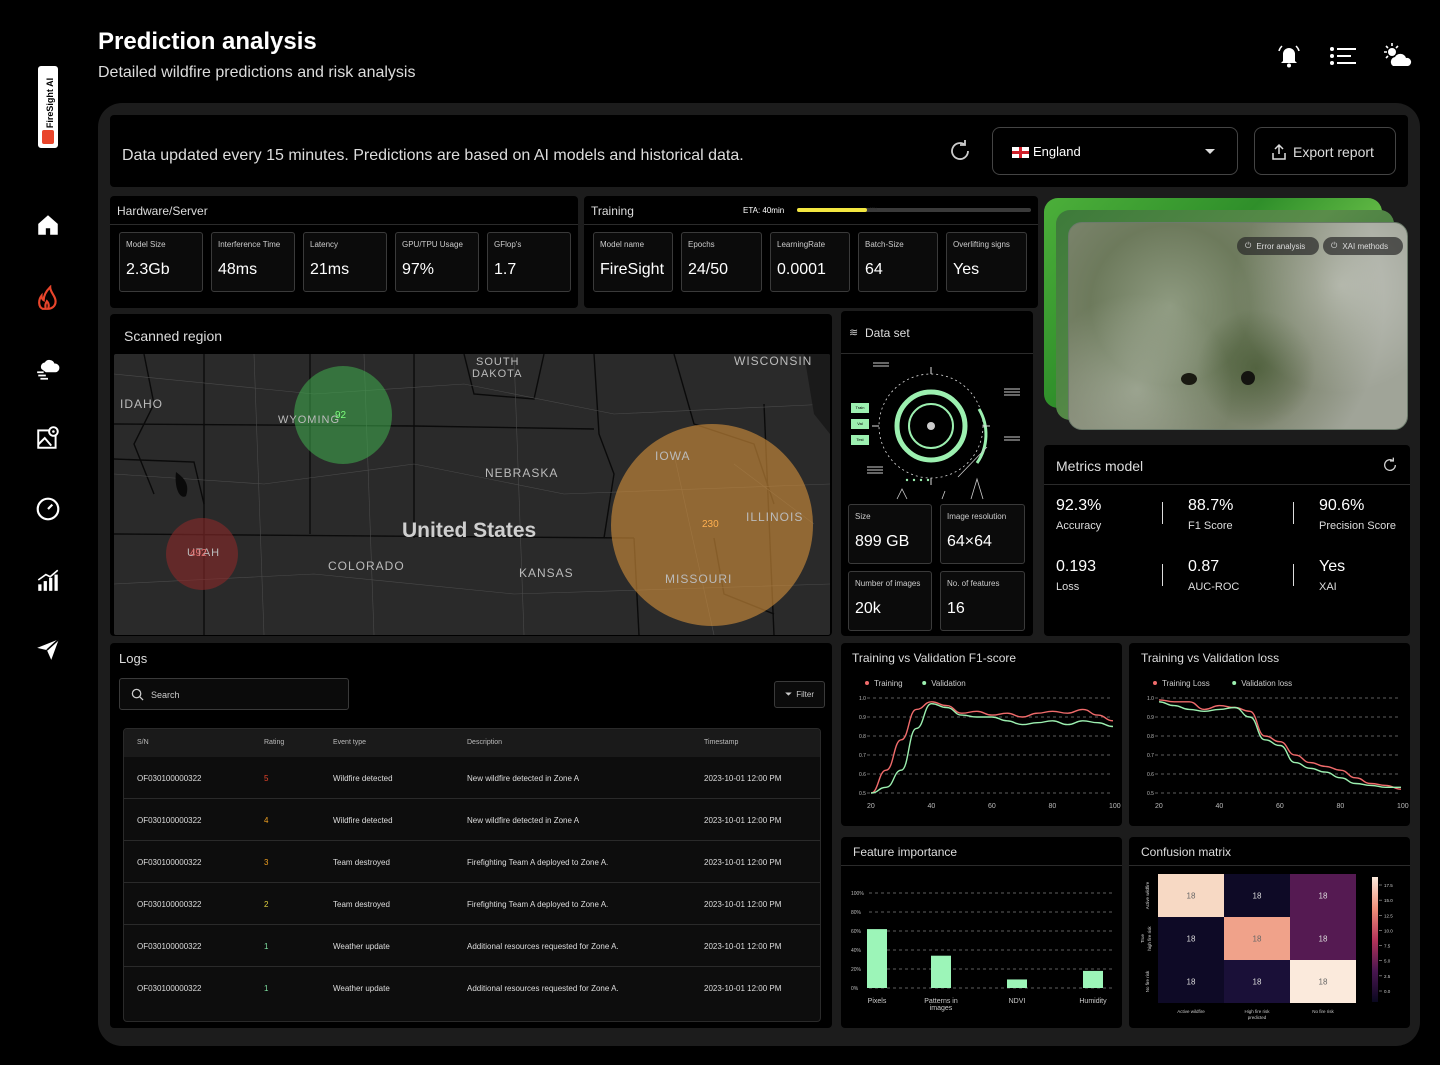 This screenshot has width=1440, height=1065. I want to click on y-axis-label: True, so click(1142, 938).